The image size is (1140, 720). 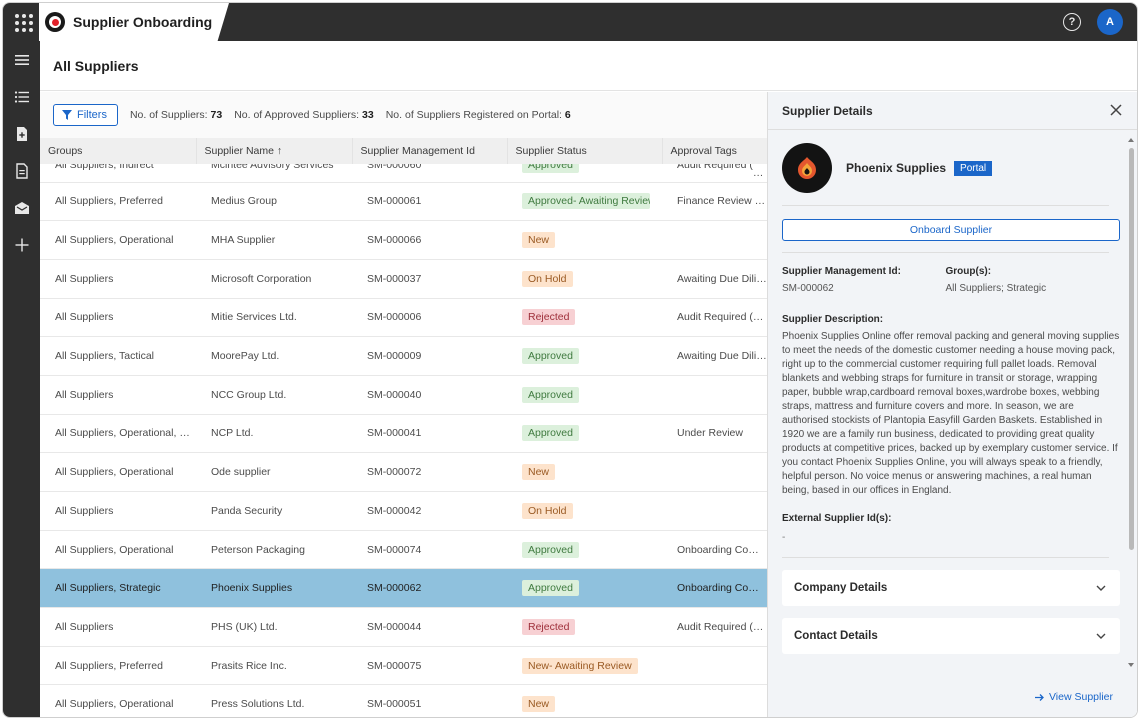 What do you see at coordinates (105, 356) in the screenshot?
I see `cell-group-text: All Suppliers, Tactical` at bounding box center [105, 356].